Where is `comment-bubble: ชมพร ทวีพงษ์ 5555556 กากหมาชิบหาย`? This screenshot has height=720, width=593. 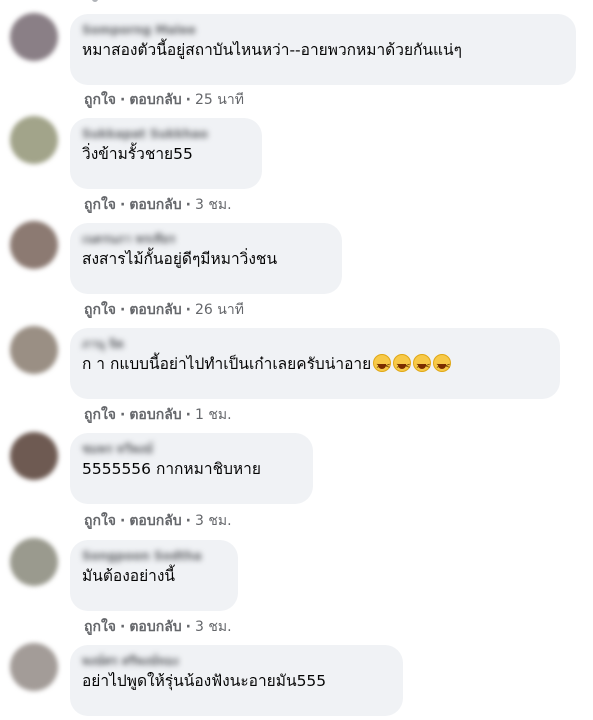
comment-bubble: ชมพร ทวีพงษ์ 5555556 กากหมาชิบหาย is located at coordinates (191, 468).